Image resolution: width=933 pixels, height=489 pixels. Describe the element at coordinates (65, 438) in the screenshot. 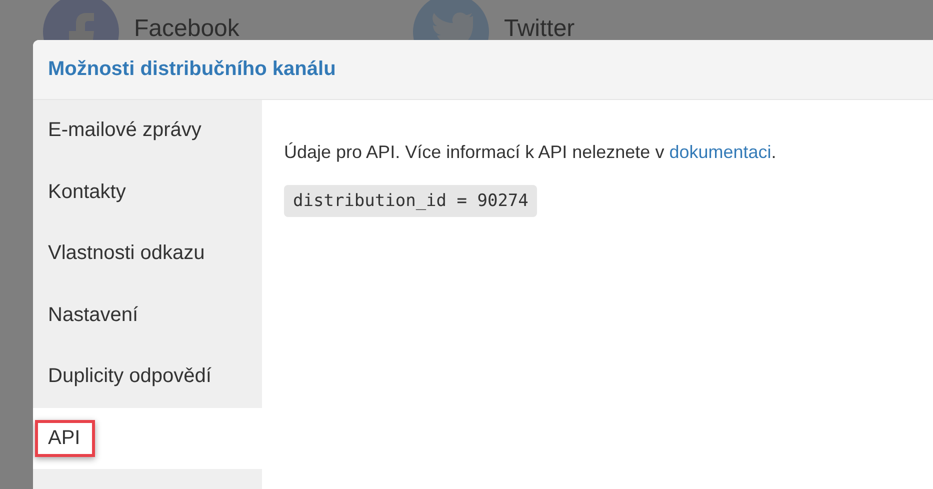

I see `highlighted-label: API` at that location.